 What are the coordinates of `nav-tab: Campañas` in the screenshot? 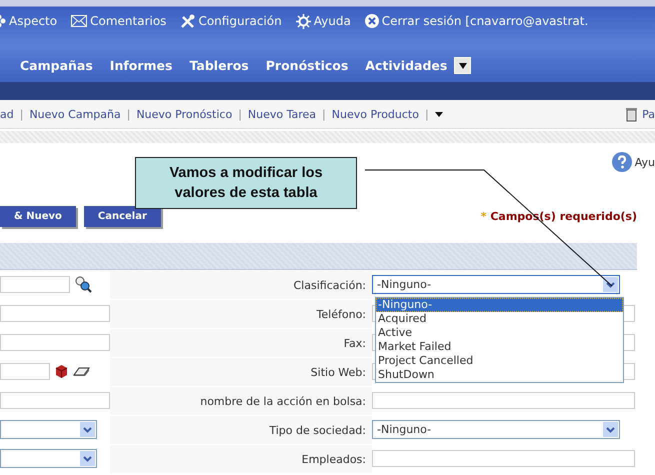 It's located at (56, 65).